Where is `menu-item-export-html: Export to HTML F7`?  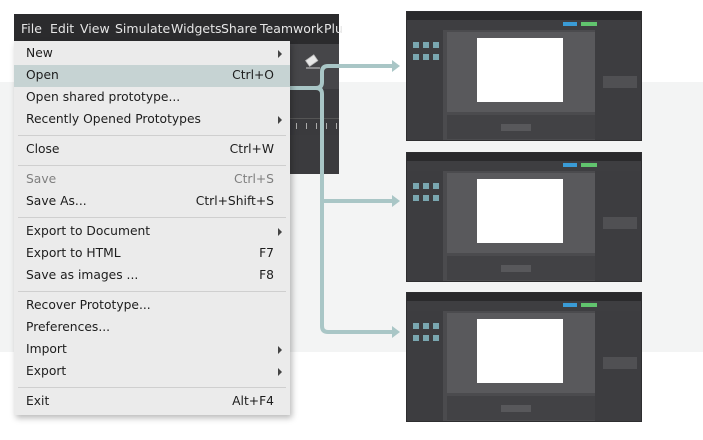
menu-item-export-html: Export to HTML F7 is located at coordinates (152, 254).